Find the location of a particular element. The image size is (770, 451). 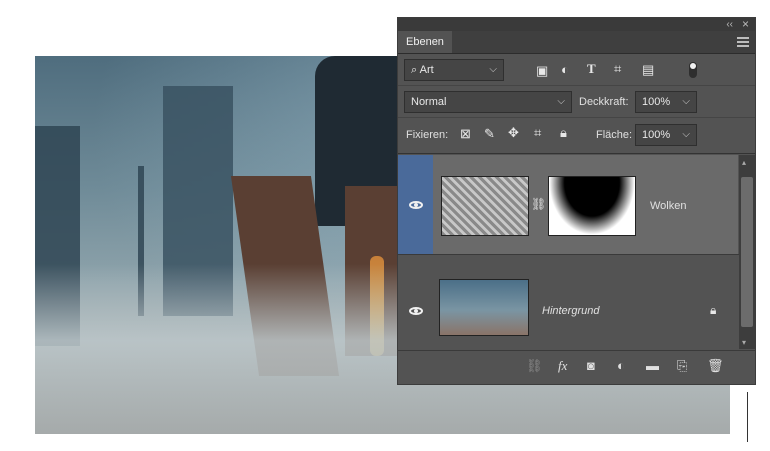

blend-mode-select: Normal ⌵ is located at coordinates (488, 102).